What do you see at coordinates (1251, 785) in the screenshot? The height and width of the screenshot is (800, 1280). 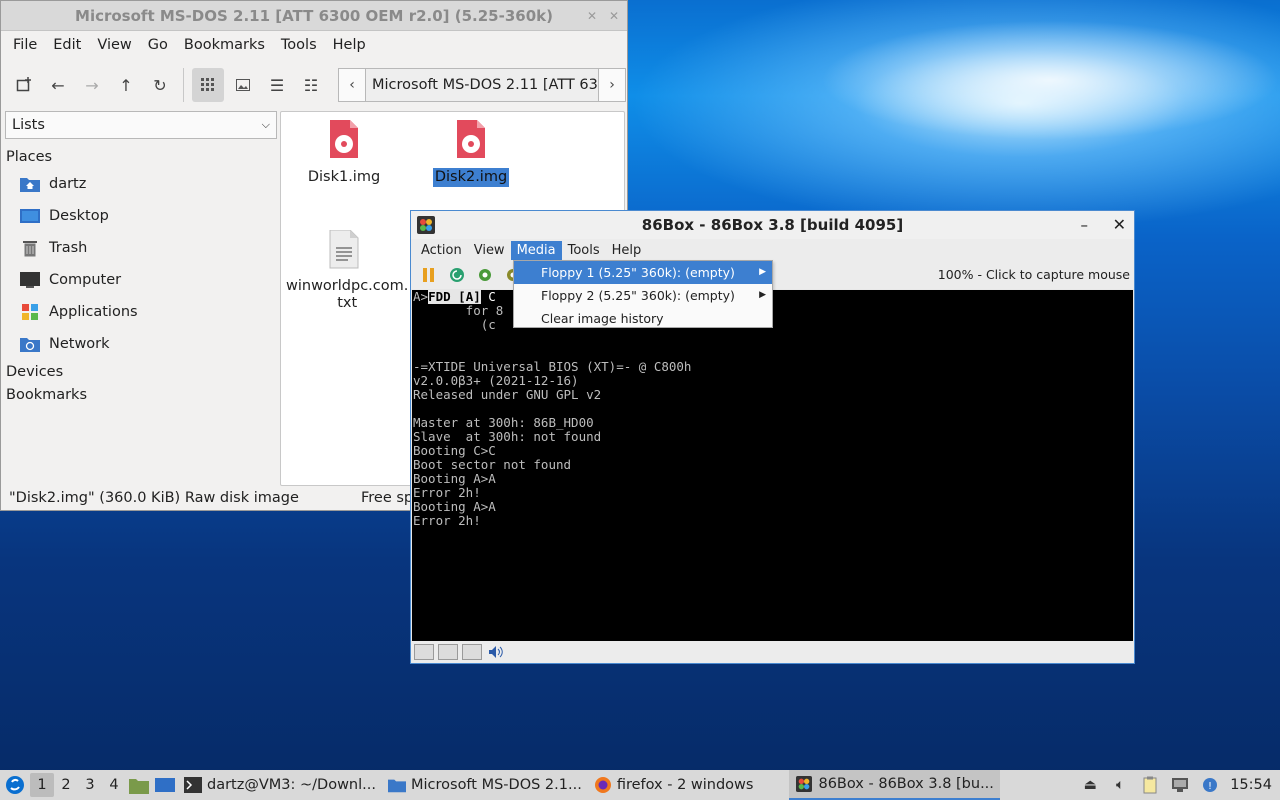 I see `clock: 15:54` at bounding box center [1251, 785].